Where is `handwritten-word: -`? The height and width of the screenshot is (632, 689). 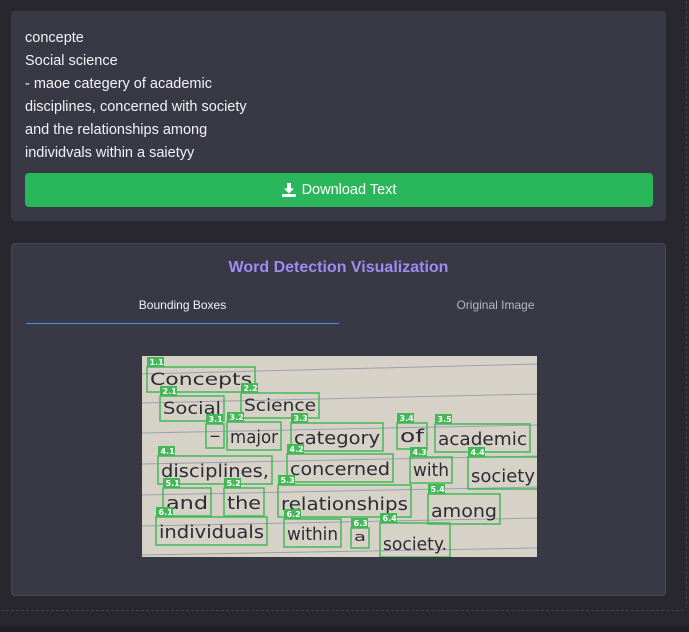 handwritten-word: - is located at coordinates (215, 435).